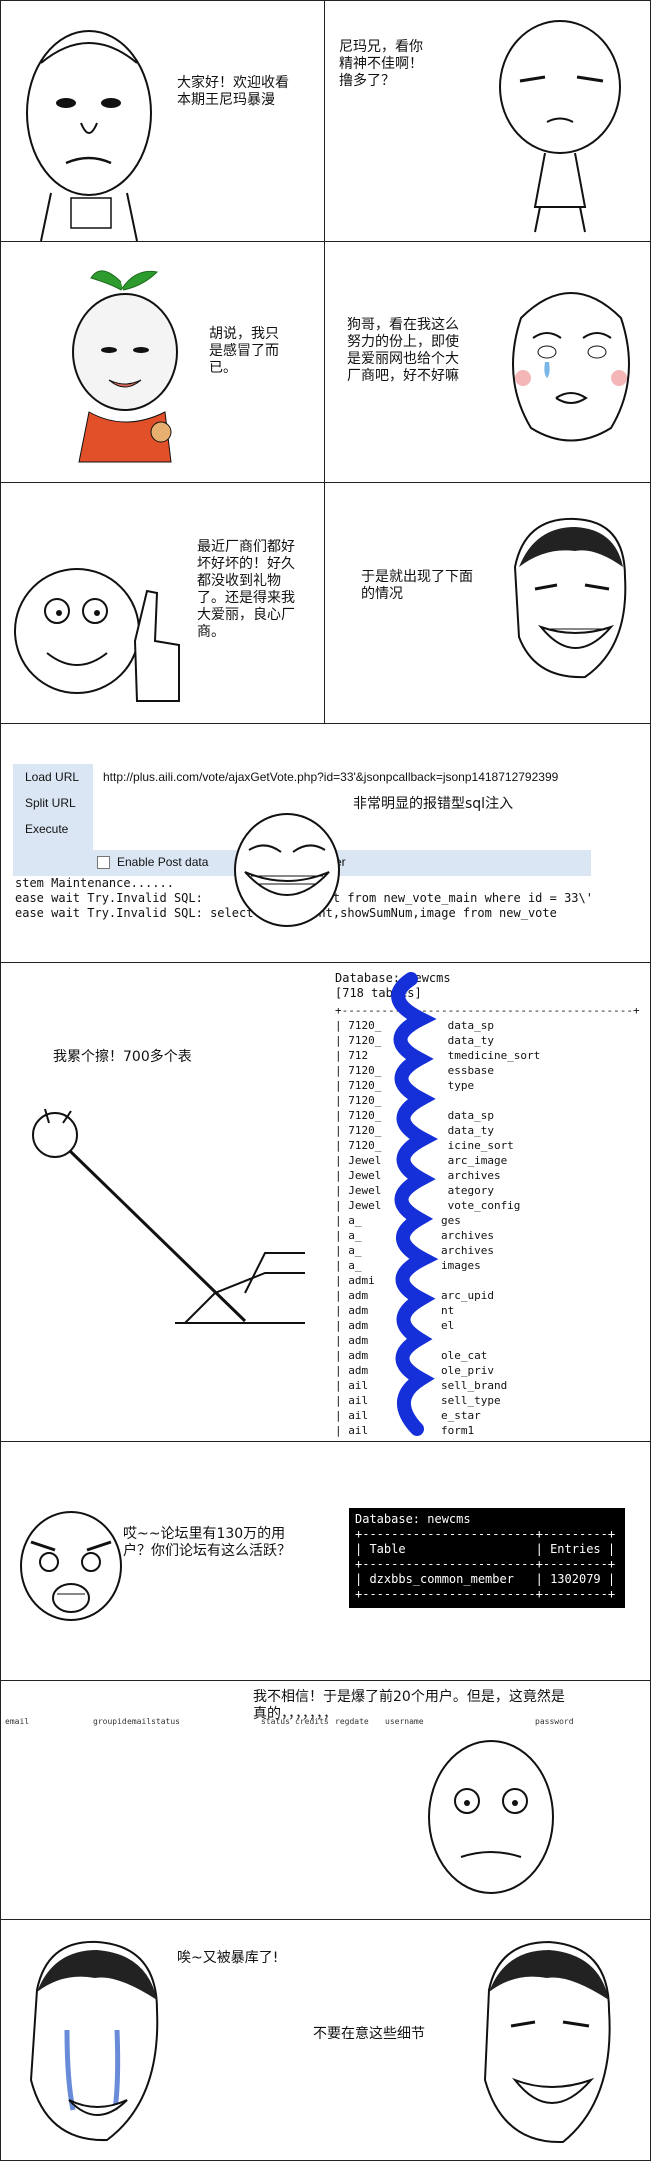  What do you see at coordinates (487, 603) in the screenshot?
I see `comic-panel-3-right: 于是就出现了下面 的情况` at bounding box center [487, 603].